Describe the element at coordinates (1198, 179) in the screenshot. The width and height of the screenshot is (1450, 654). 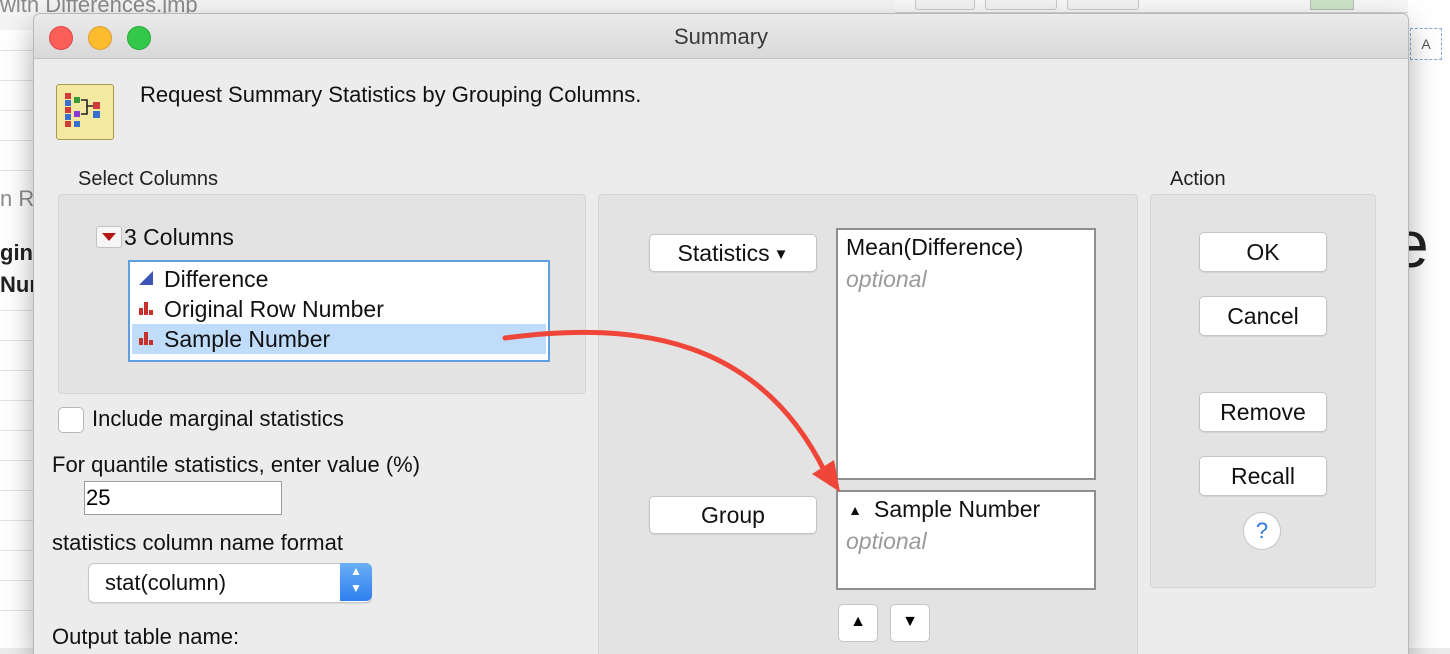
I see `action-label: Action` at that location.